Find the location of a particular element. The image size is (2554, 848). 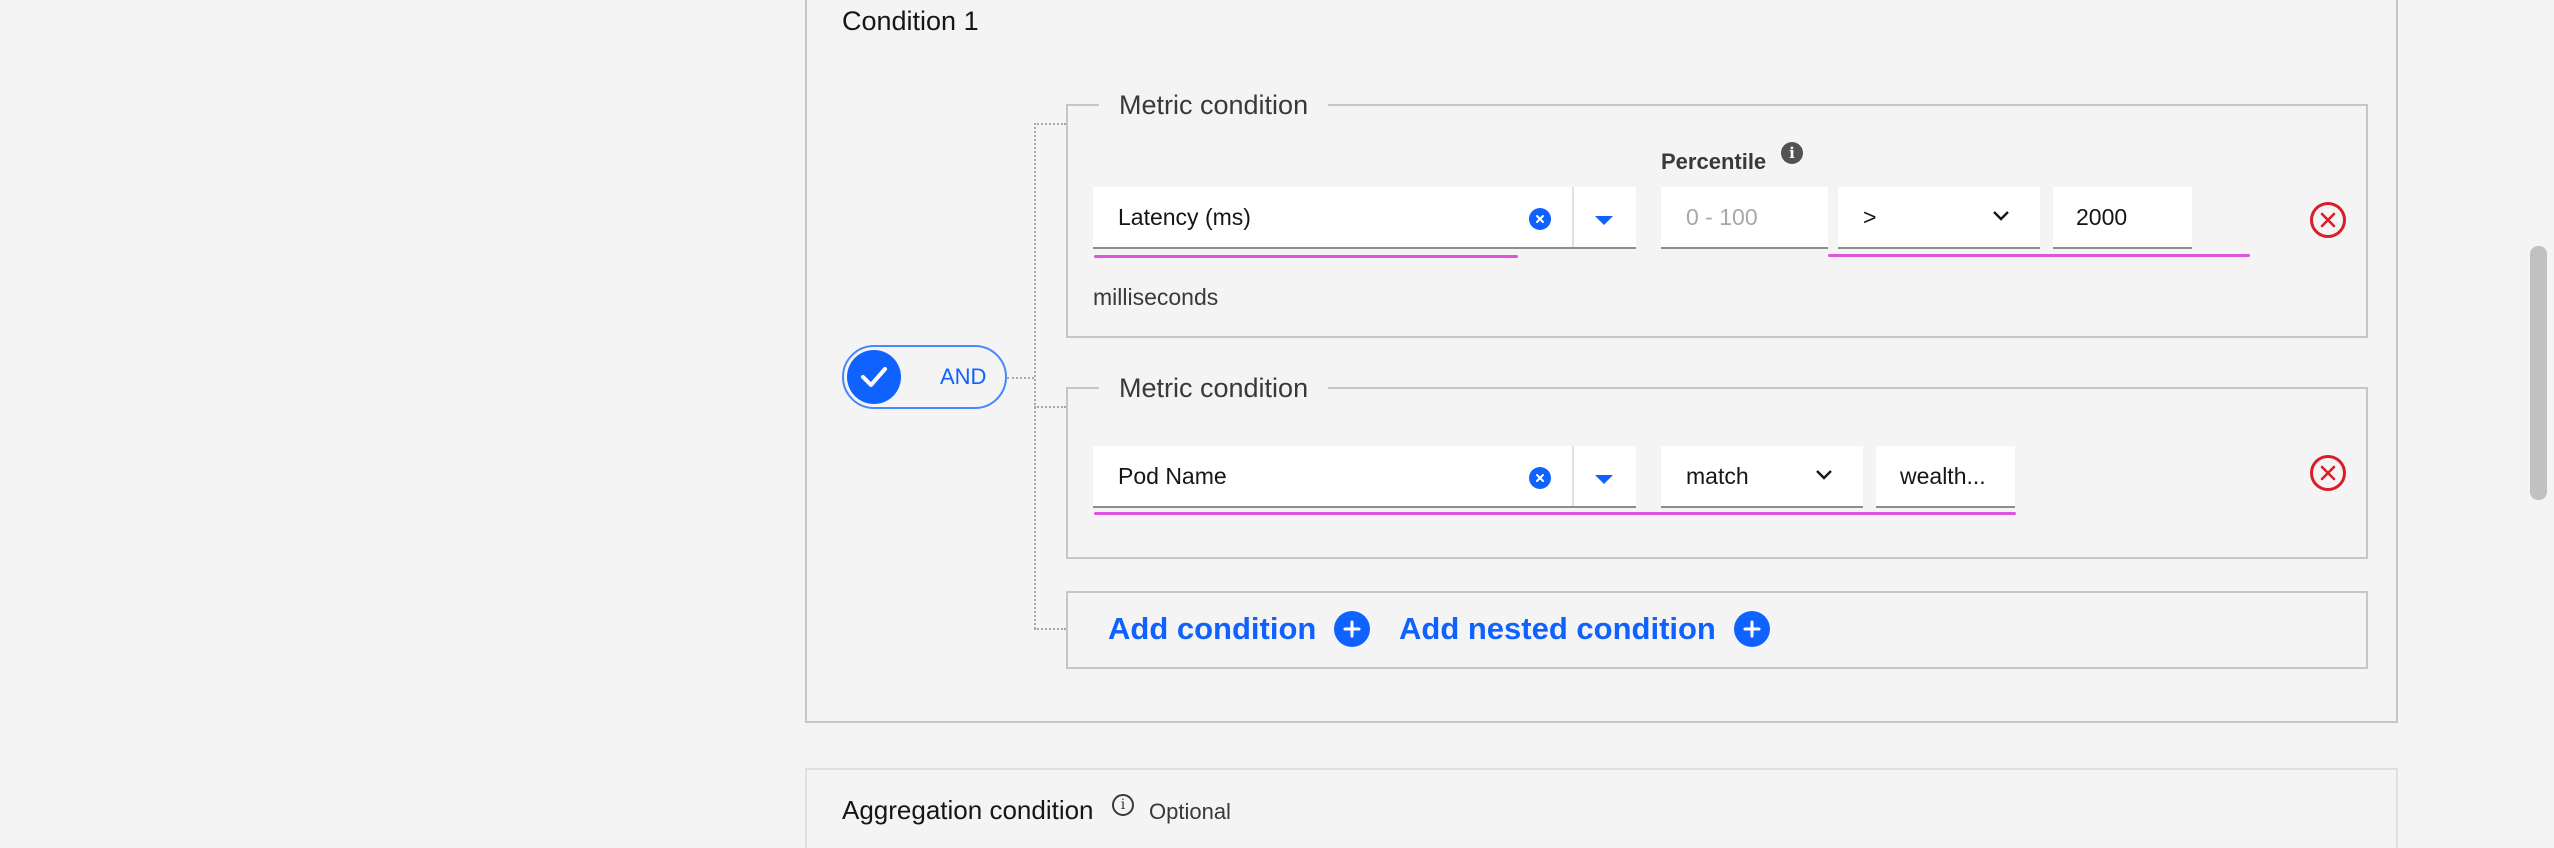

add-nested-condition-button: Add nested condition is located at coordinates (1584, 629).